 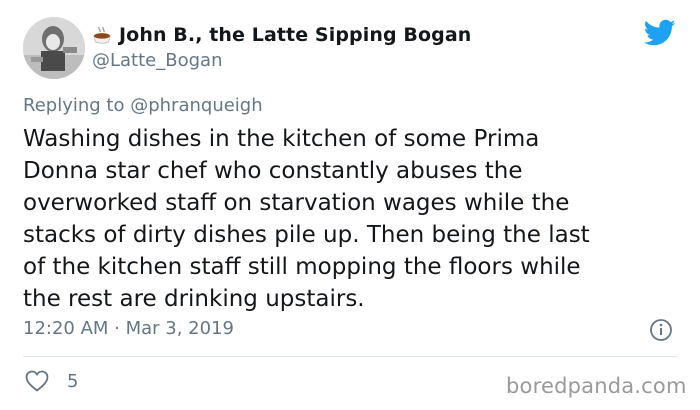 I want to click on like-button: 5, so click(x=51, y=381).